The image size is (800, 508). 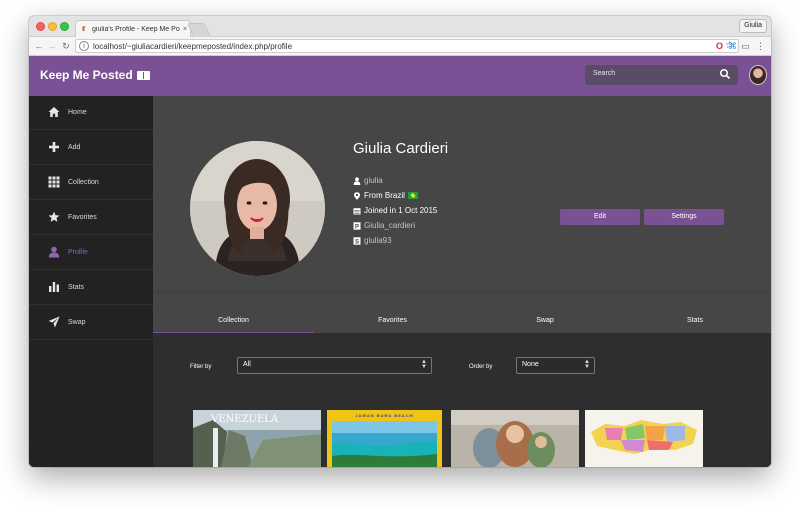 I want to click on sidebar-item-label: Add, so click(x=74, y=147).